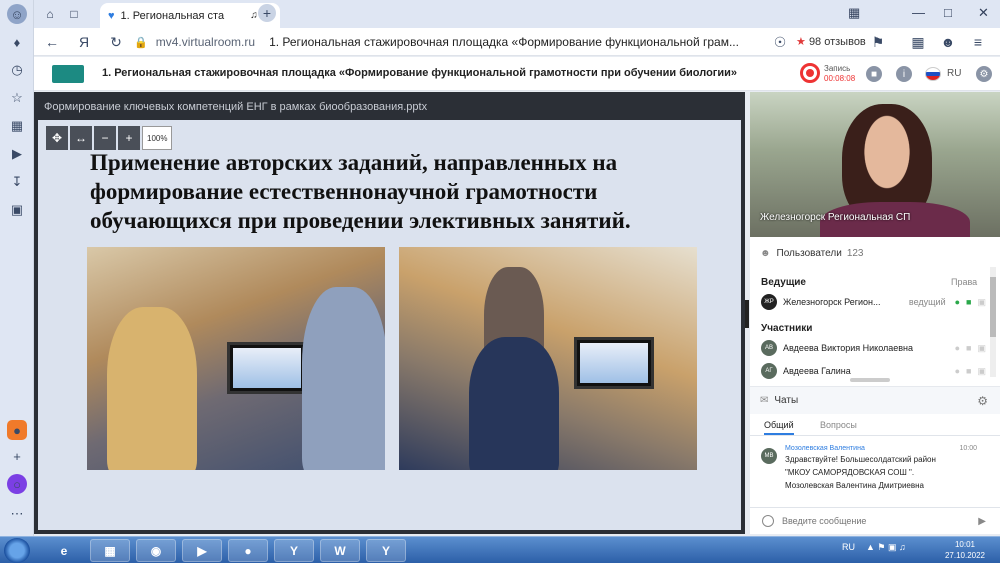 This screenshot has width=1000, height=563. Describe the element at coordinates (68, 74) in the screenshot. I see `app-logo` at that location.